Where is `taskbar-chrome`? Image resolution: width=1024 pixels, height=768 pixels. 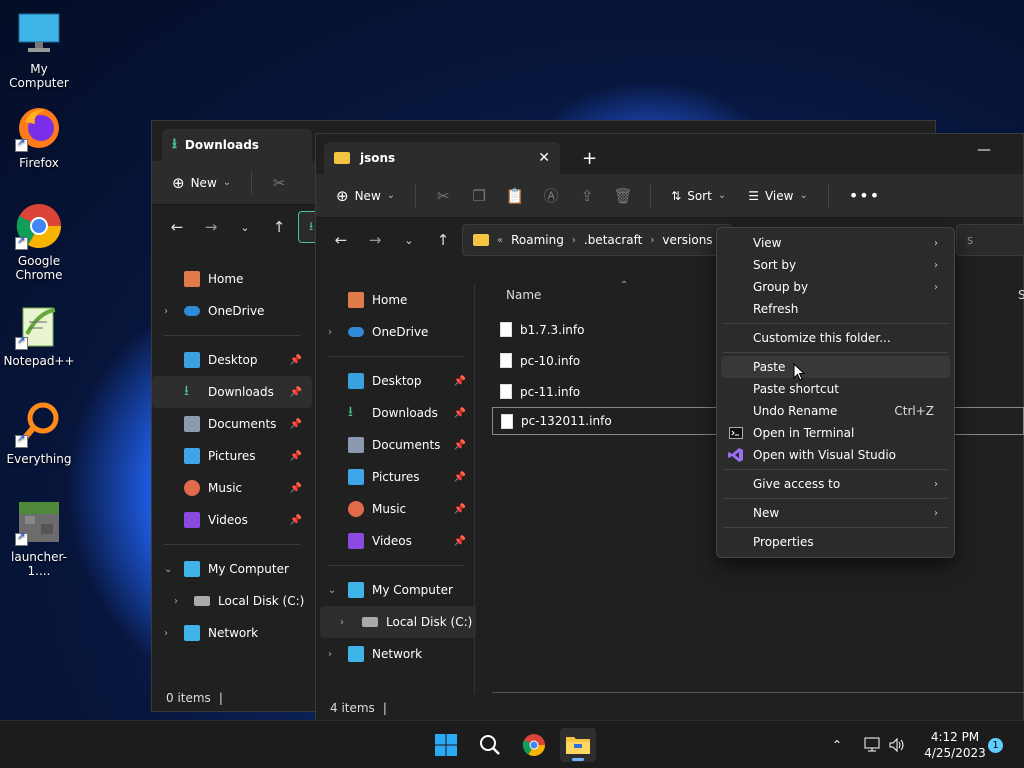
taskbar-chrome is located at coordinates (534, 745).